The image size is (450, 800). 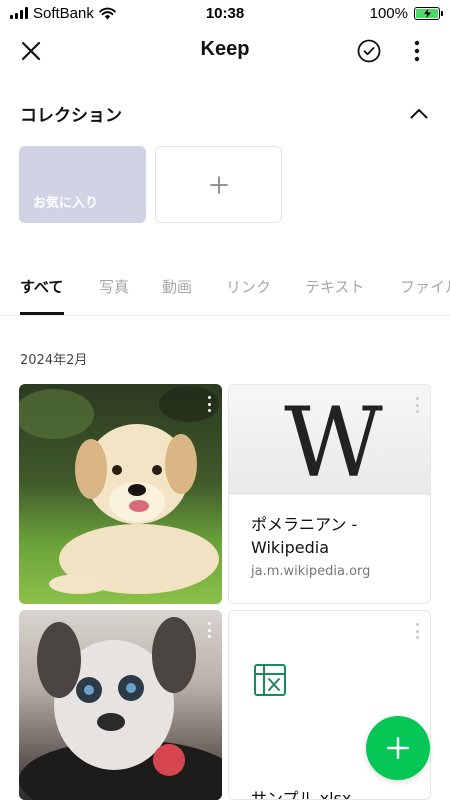 What do you see at coordinates (150, 184) in the screenshot?
I see `collection-row: お気に入り` at bounding box center [150, 184].